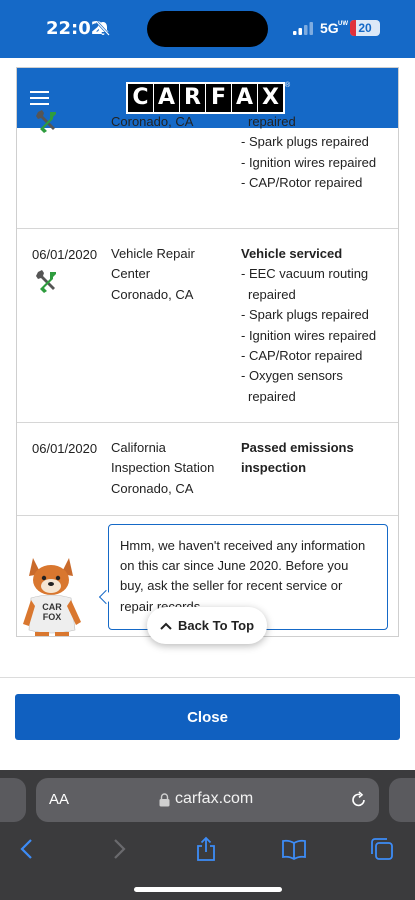 The width and height of the screenshot is (415, 900). Describe the element at coordinates (234, 566) in the screenshot. I see `bubble-line: on this car since June 2020. Before you` at that location.